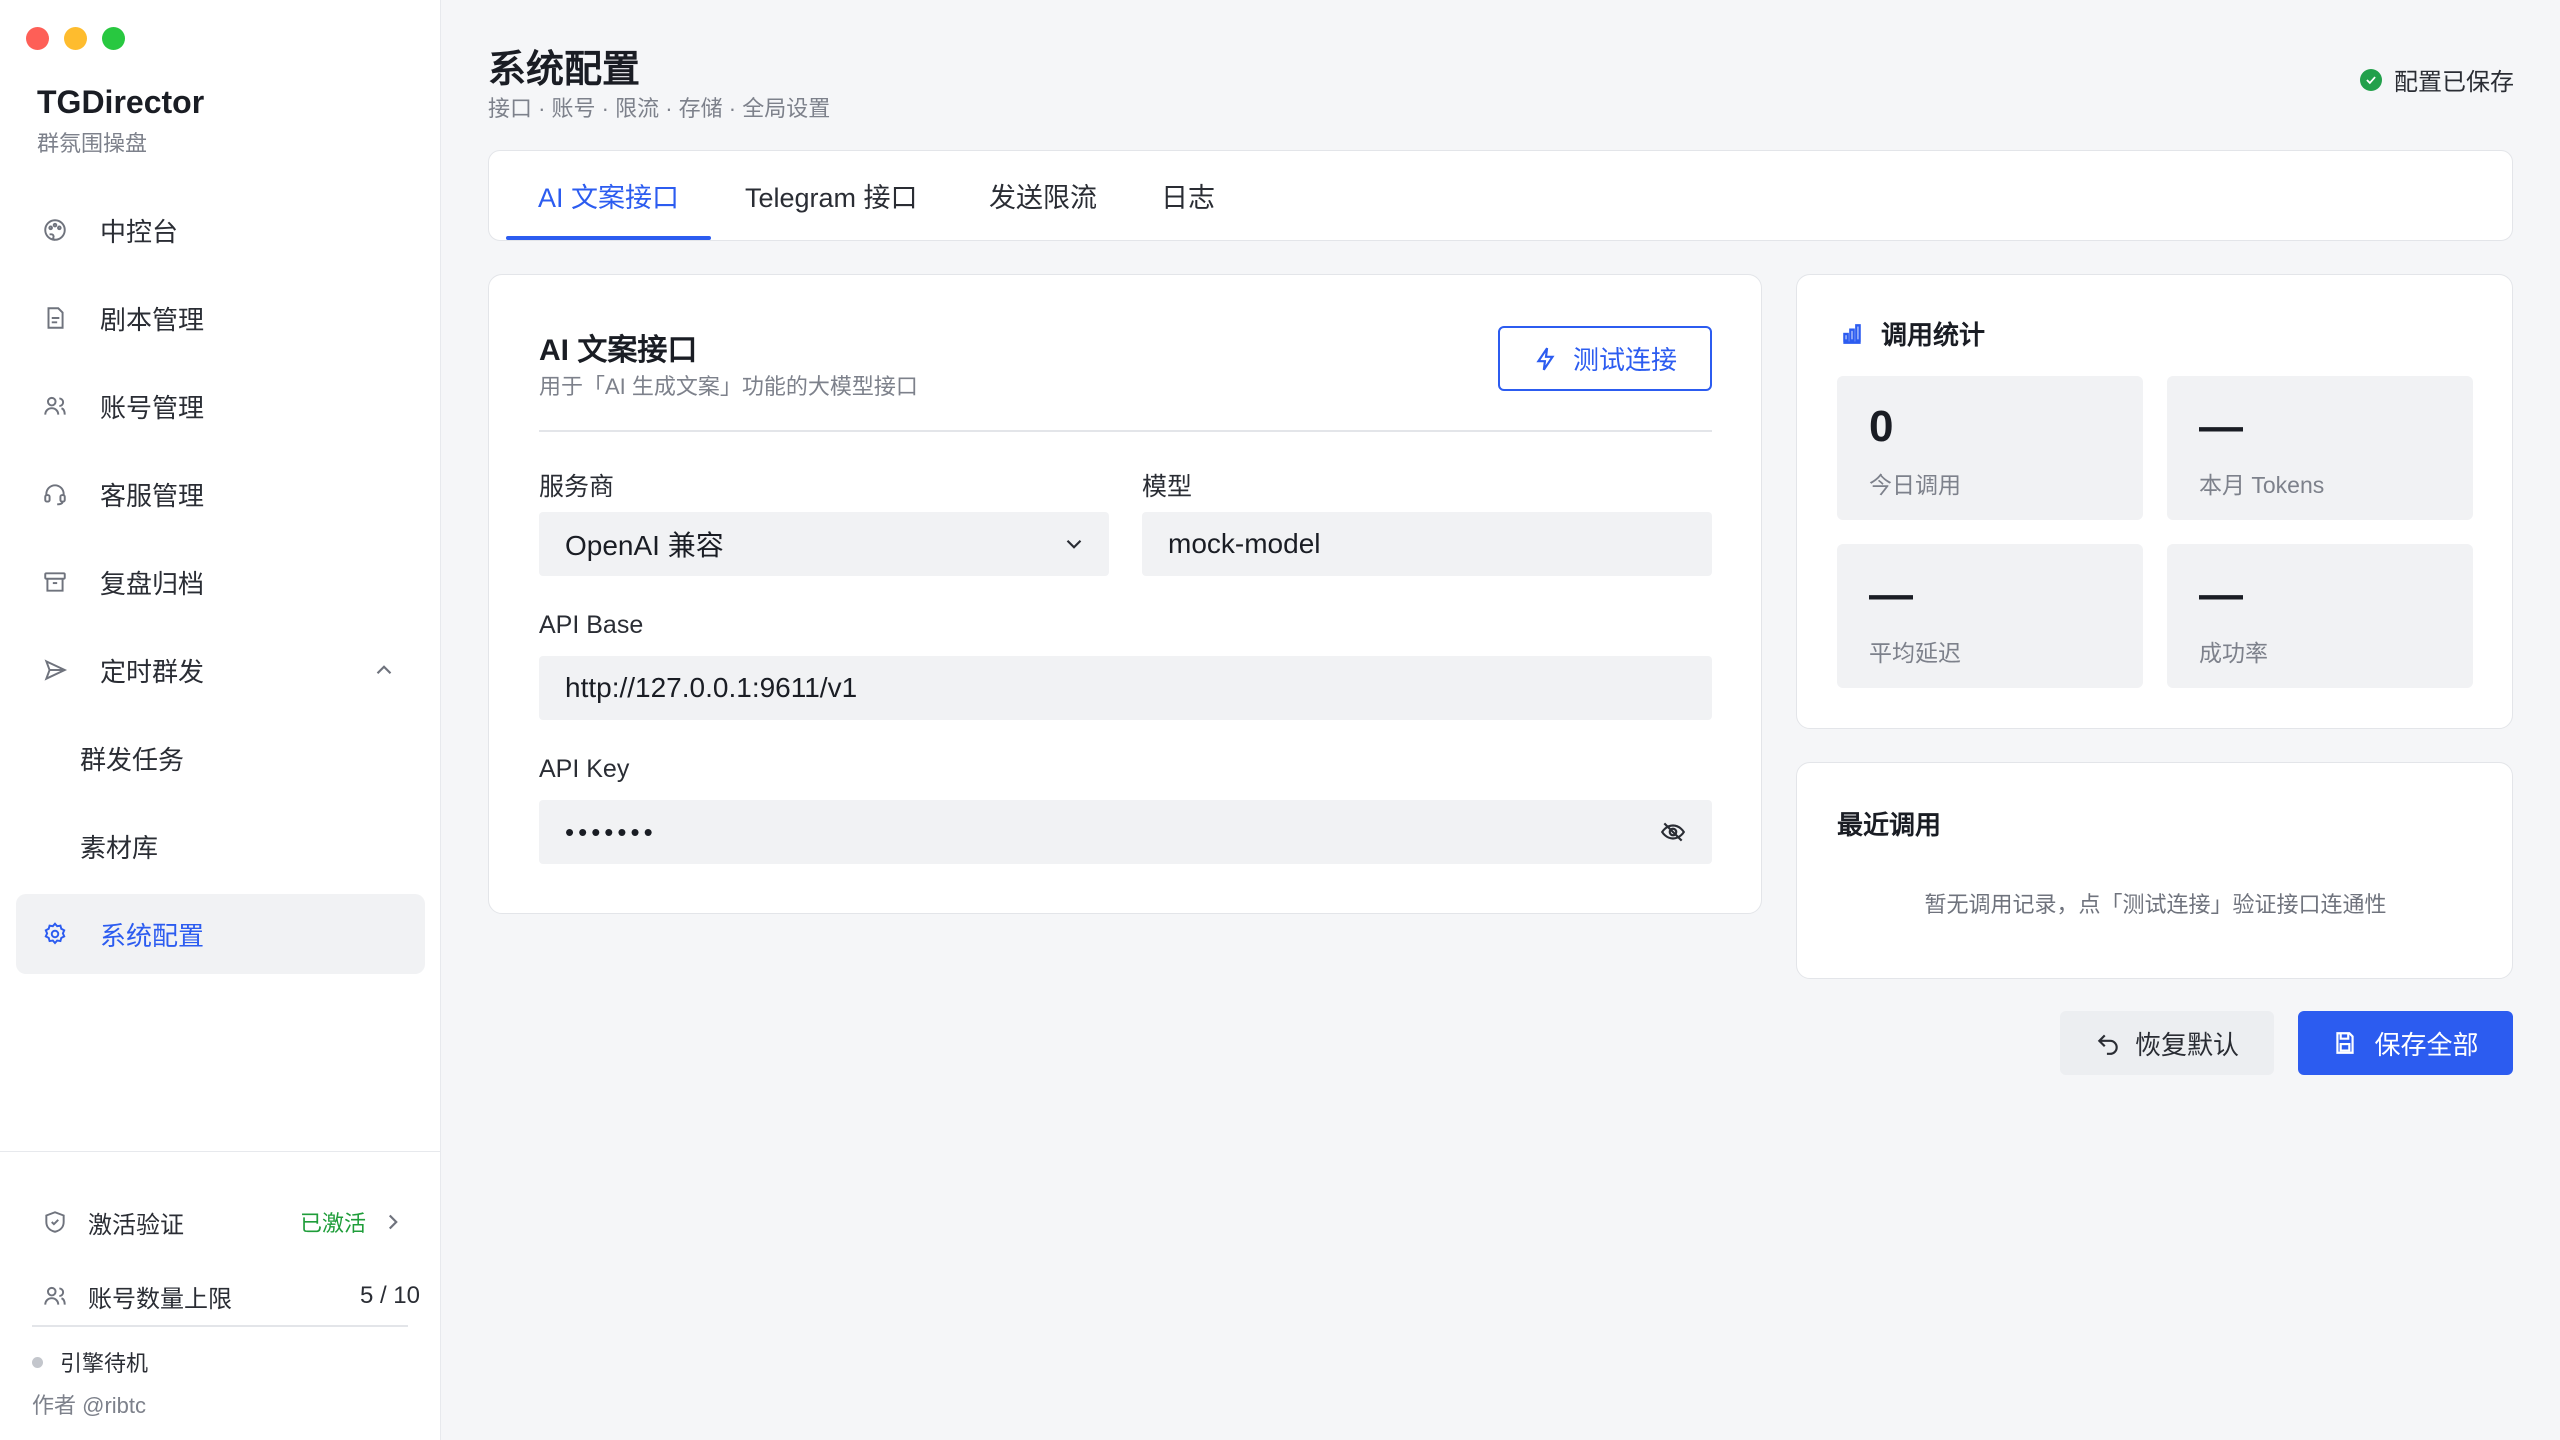 Image resolution: width=2560 pixels, height=1440 pixels. I want to click on shield-icon, so click(55, 1222).